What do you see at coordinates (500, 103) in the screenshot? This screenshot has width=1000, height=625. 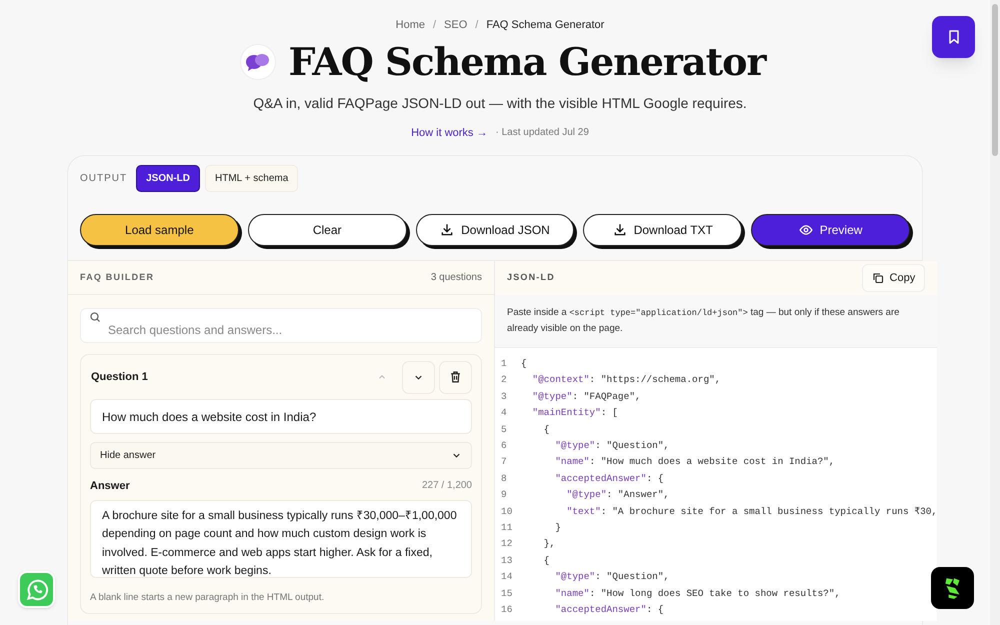 I see `subtitle: Q&A in, valid FAQPage JSON-LD out — with the visible HTML Google requires.` at bounding box center [500, 103].